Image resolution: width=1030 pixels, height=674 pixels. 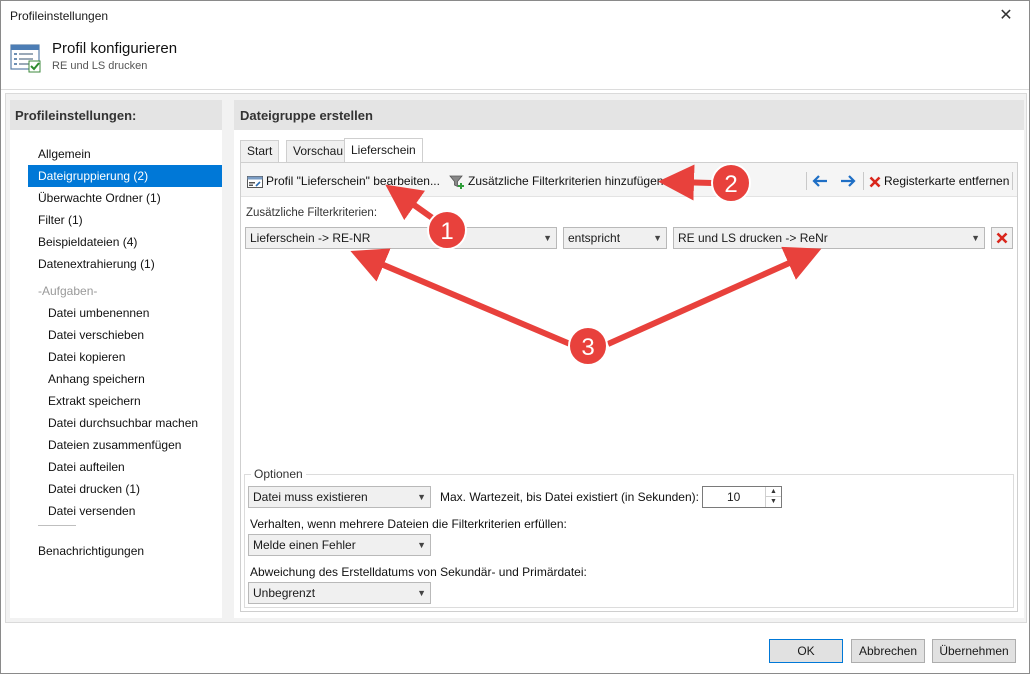 What do you see at coordinates (339, 593) in the screenshot?
I see `deviation-select: Unbegrenzt ▼` at bounding box center [339, 593].